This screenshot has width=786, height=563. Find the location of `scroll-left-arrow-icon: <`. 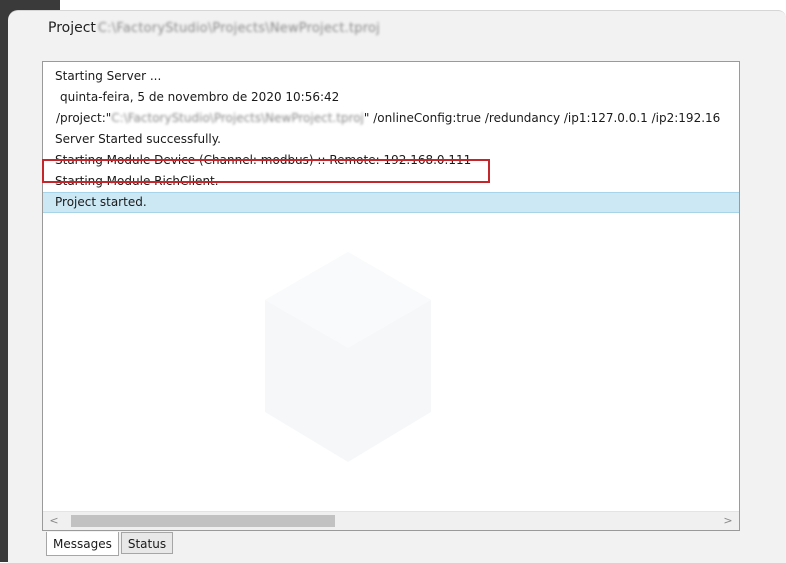

scroll-left-arrow-icon: < is located at coordinates (54, 521).